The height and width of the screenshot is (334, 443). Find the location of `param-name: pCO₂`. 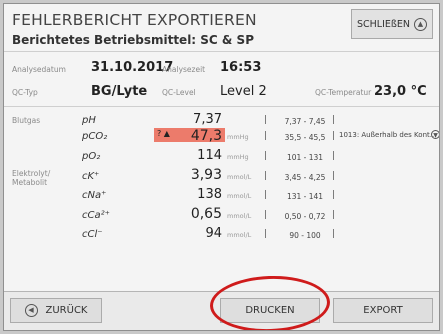

param-name: pCO₂ is located at coordinates (95, 136).